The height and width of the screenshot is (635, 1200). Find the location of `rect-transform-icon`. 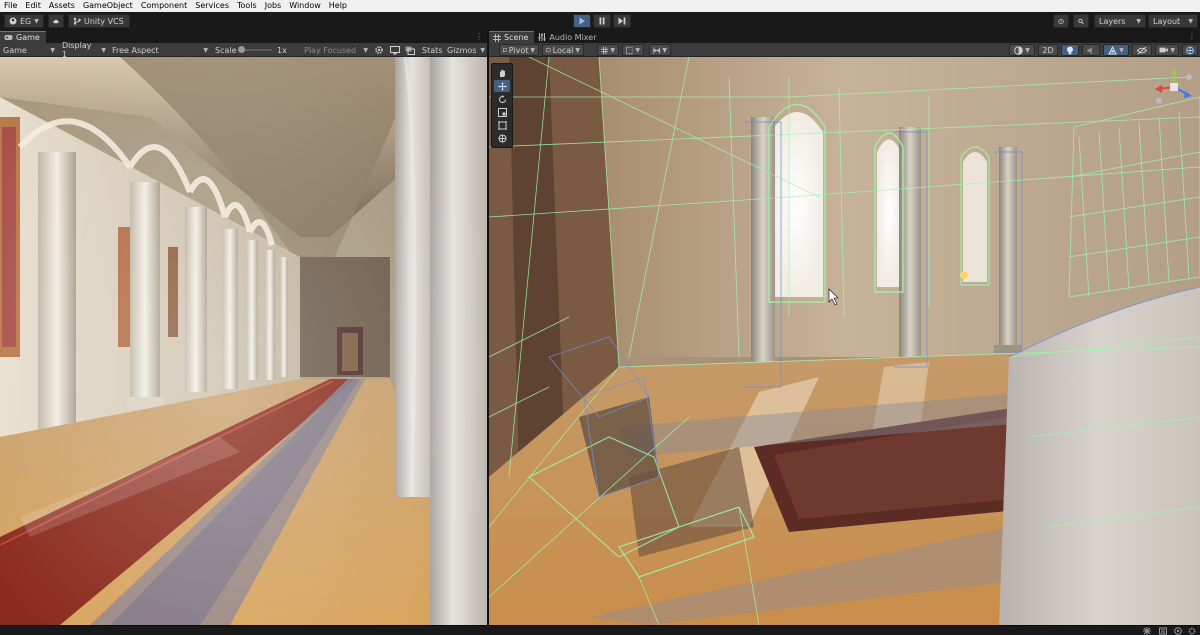

rect-transform-icon is located at coordinates (502, 125).